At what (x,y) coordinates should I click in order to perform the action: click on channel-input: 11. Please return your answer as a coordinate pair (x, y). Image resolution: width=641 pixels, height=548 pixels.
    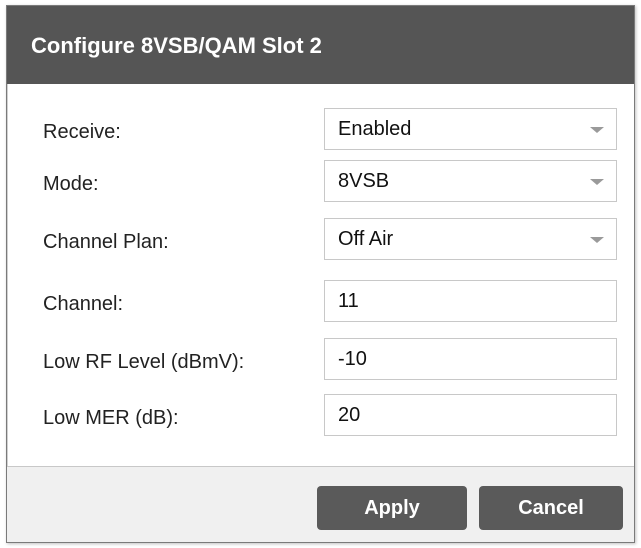
    Looking at the image, I should click on (470, 301).